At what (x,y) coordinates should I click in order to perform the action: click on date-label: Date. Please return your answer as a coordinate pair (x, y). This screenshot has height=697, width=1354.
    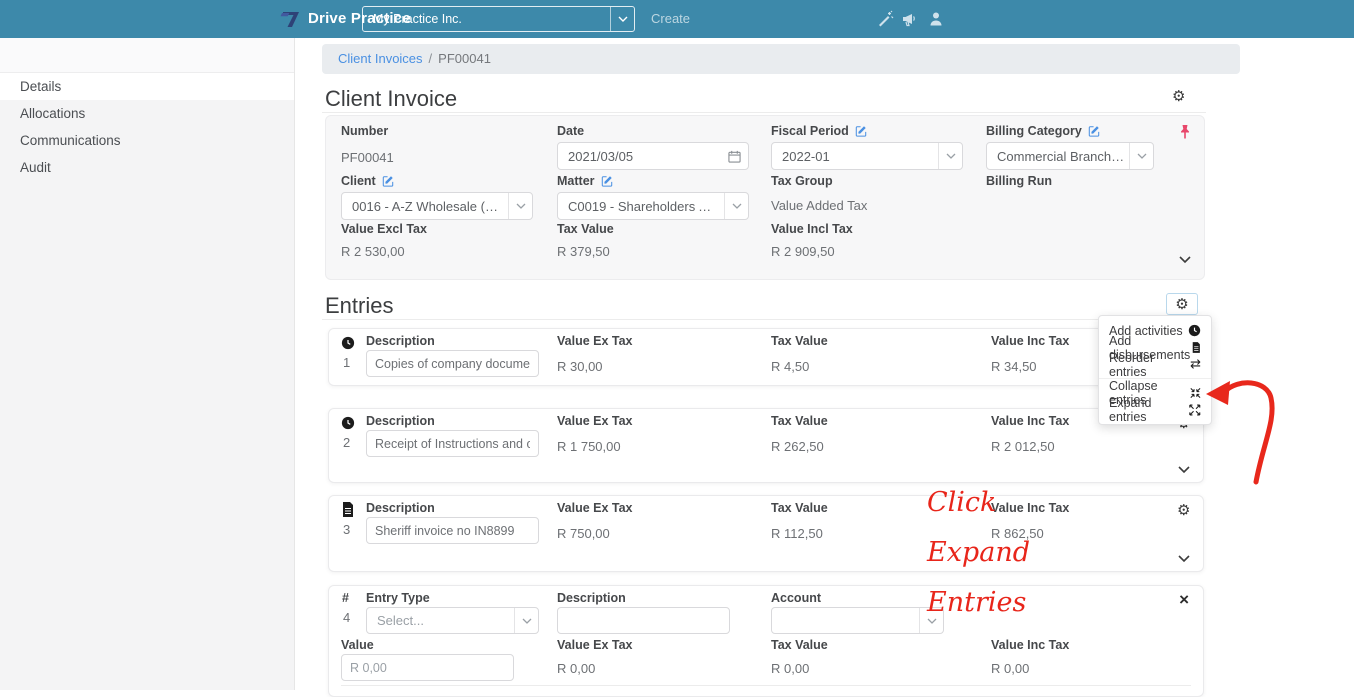
    Looking at the image, I should click on (571, 131).